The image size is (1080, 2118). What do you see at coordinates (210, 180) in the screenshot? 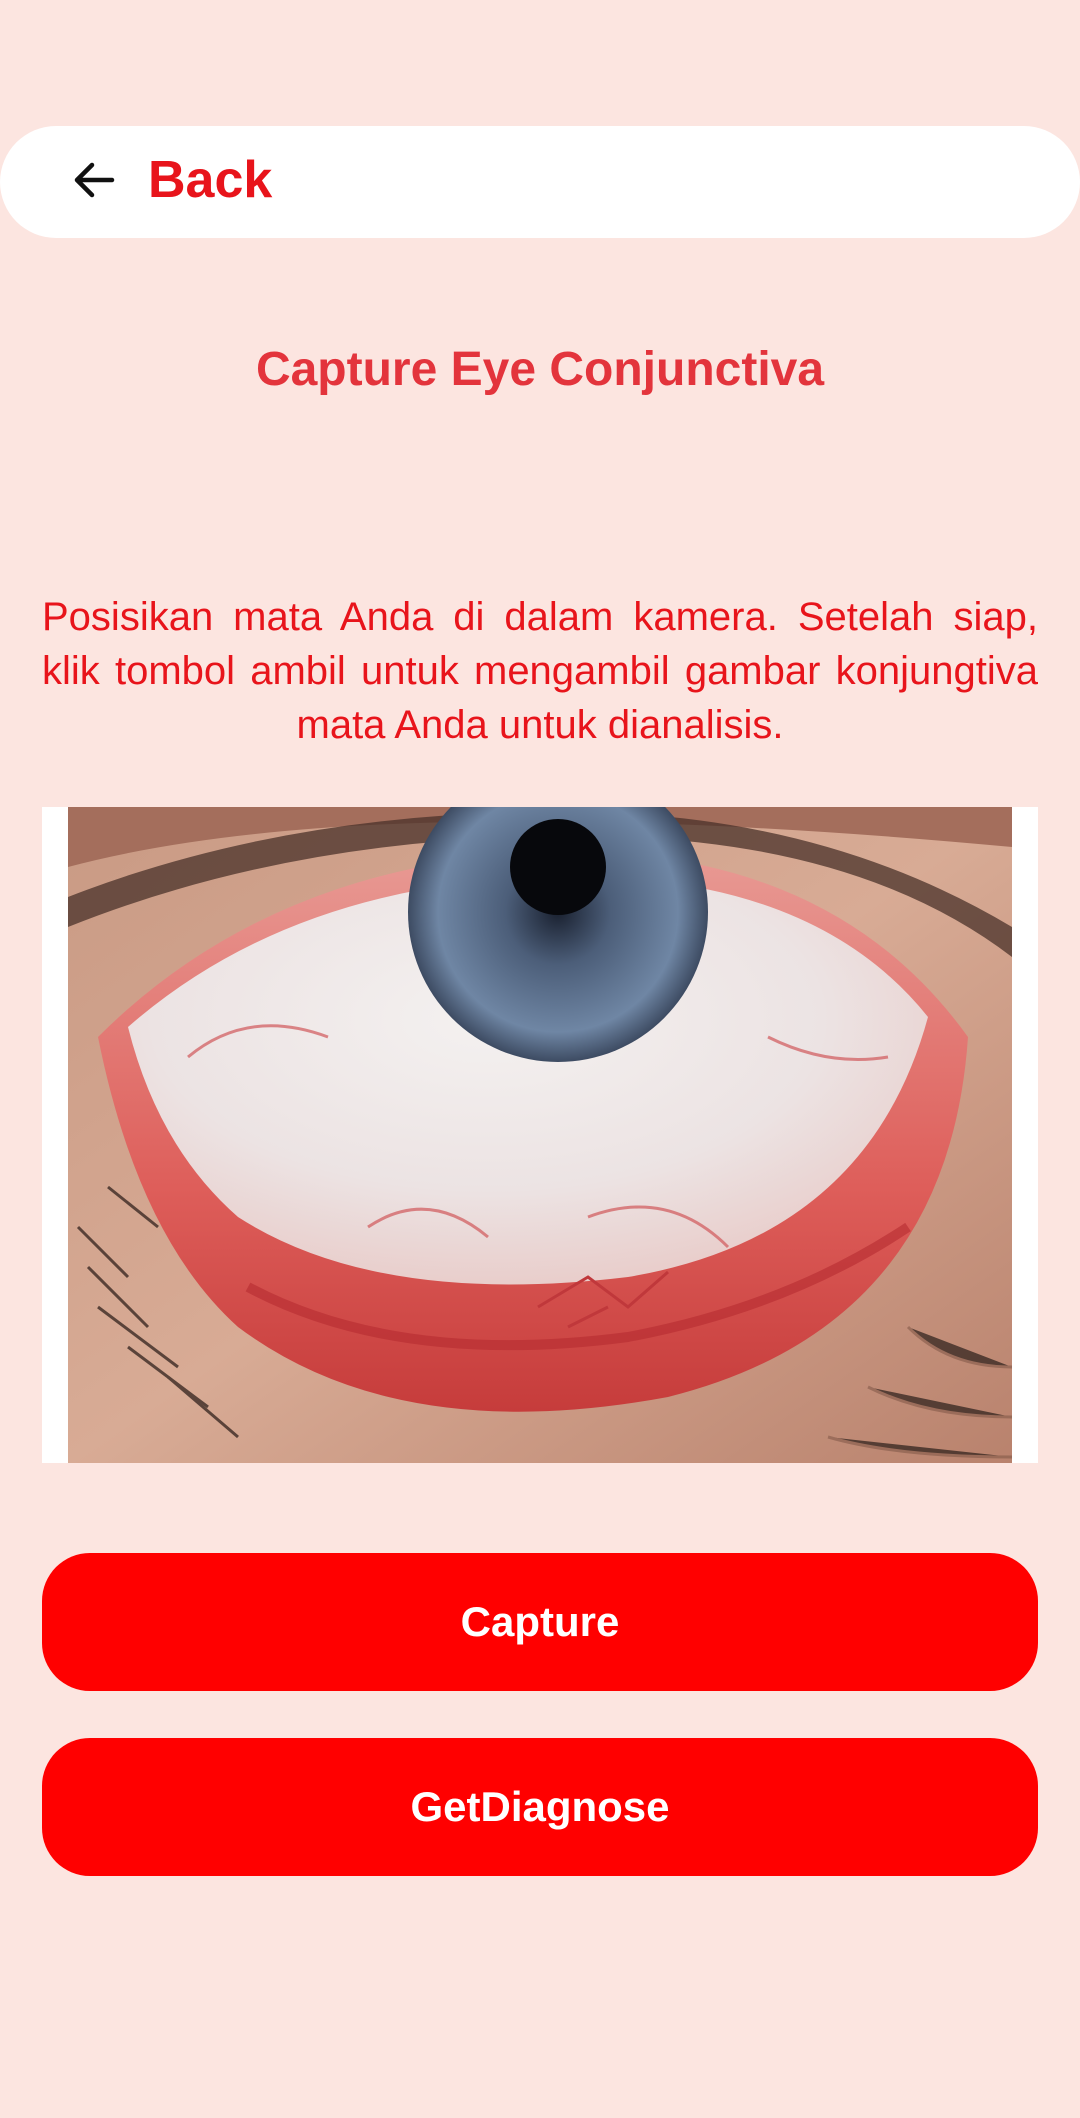
I see `back-button: Back` at bounding box center [210, 180].